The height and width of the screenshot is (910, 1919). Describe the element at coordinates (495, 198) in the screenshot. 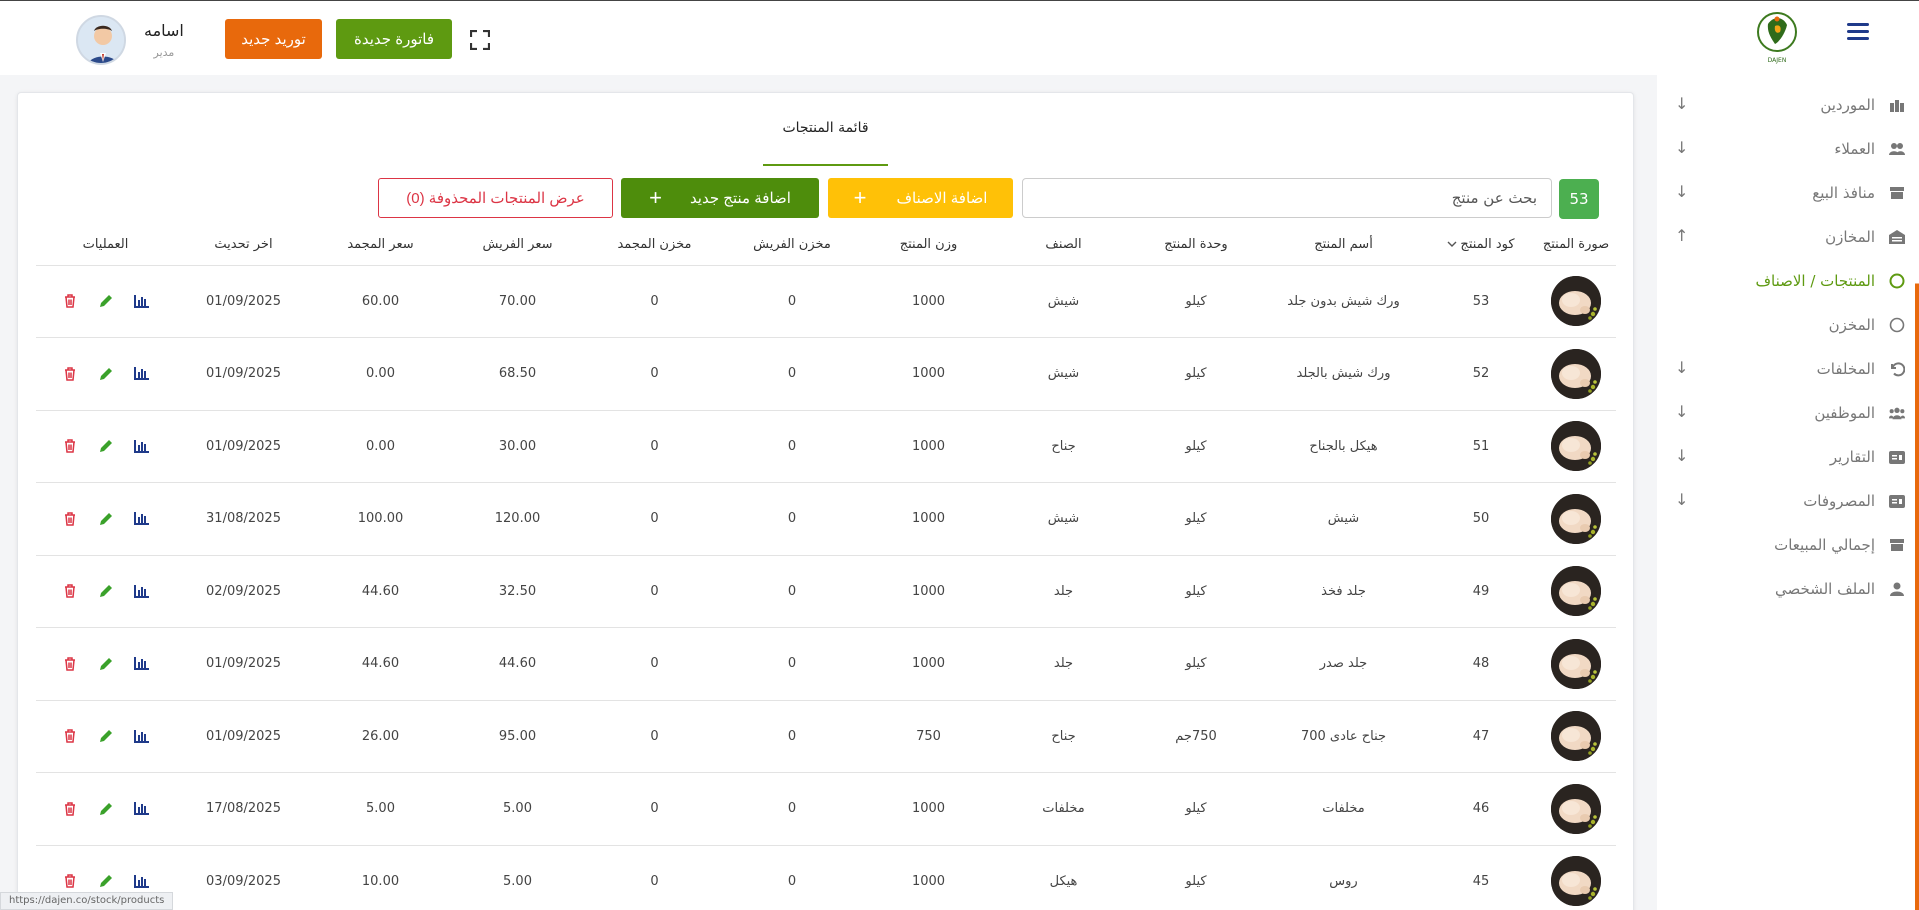

I see `show-deleted-products-button: عرض المنتجات المحذوفة (0)` at that location.